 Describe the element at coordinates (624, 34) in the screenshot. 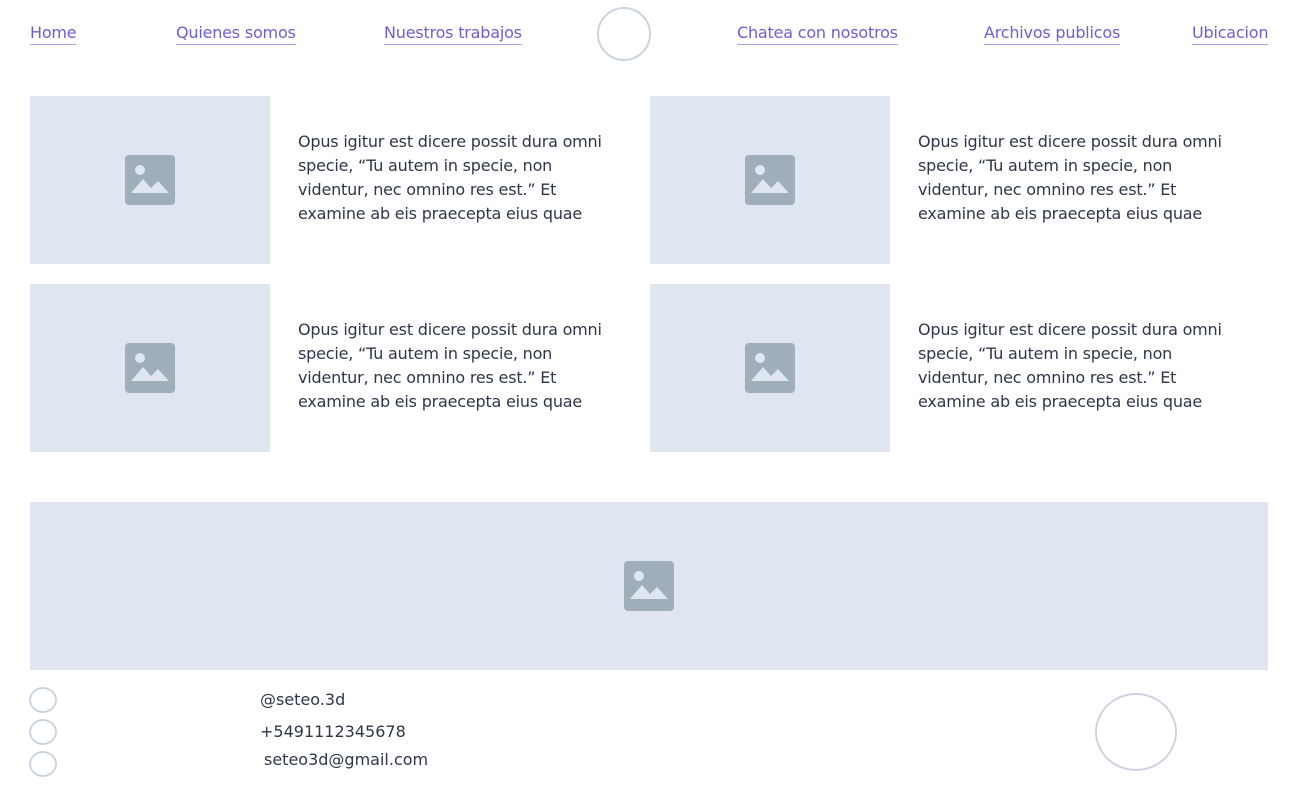

I see `logo-circle` at that location.